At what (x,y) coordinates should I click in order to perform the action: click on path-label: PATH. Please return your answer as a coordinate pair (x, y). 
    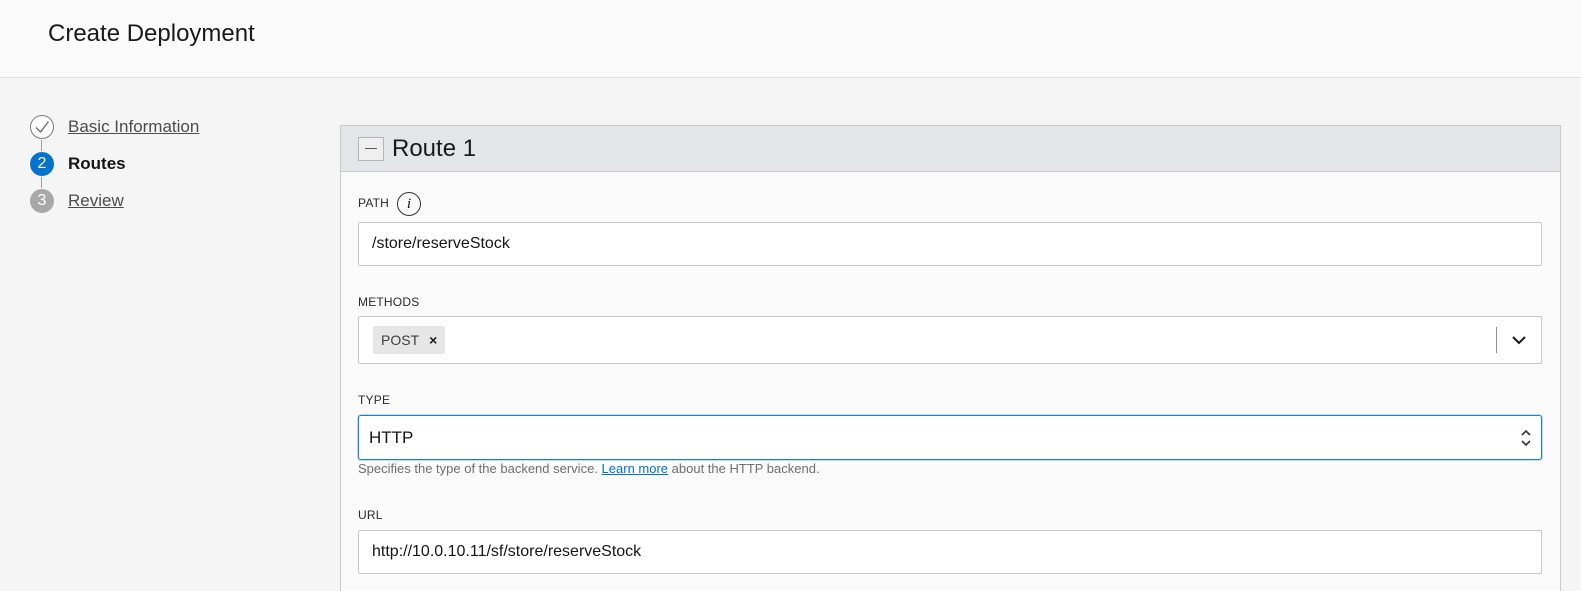
    Looking at the image, I should click on (374, 203).